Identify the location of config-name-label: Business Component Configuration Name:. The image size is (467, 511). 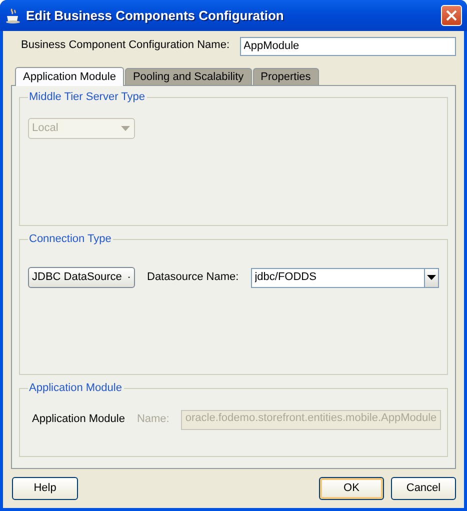
(125, 46).